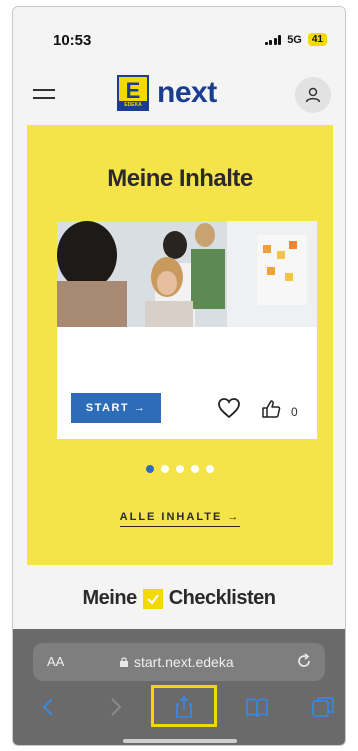 The height and width of the screenshot is (751, 358). What do you see at coordinates (124, 662) in the screenshot?
I see `lock-icon` at bounding box center [124, 662].